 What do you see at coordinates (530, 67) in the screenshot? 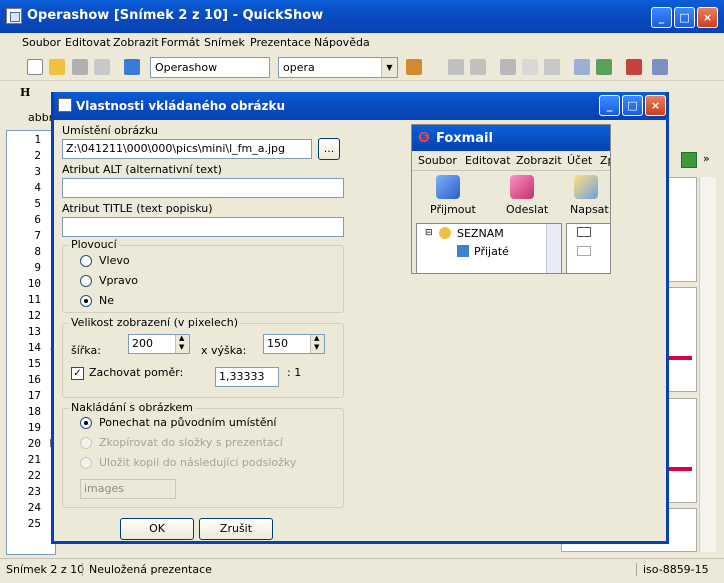
I see `copy-icon` at bounding box center [530, 67].